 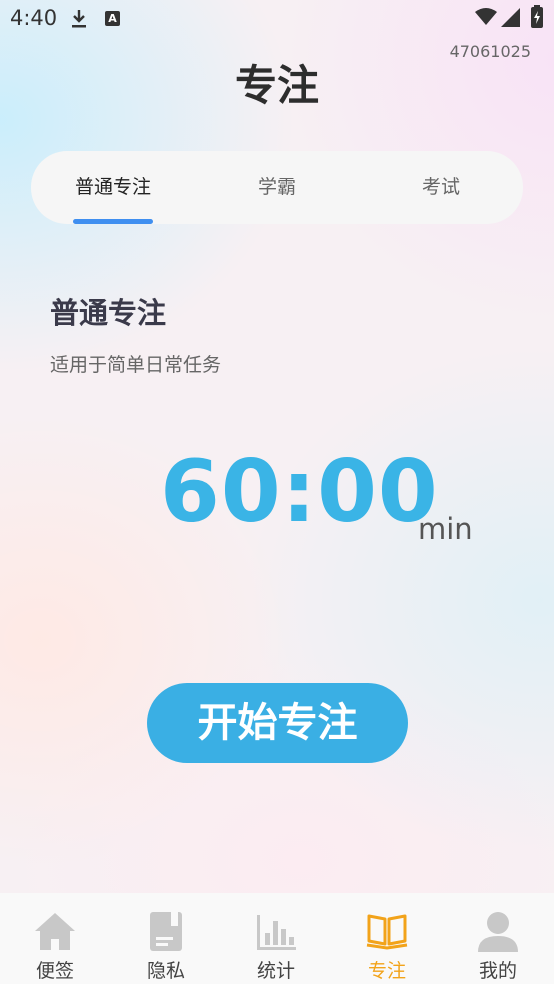 I want to click on battery-charging-icon, so click(x=537, y=17).